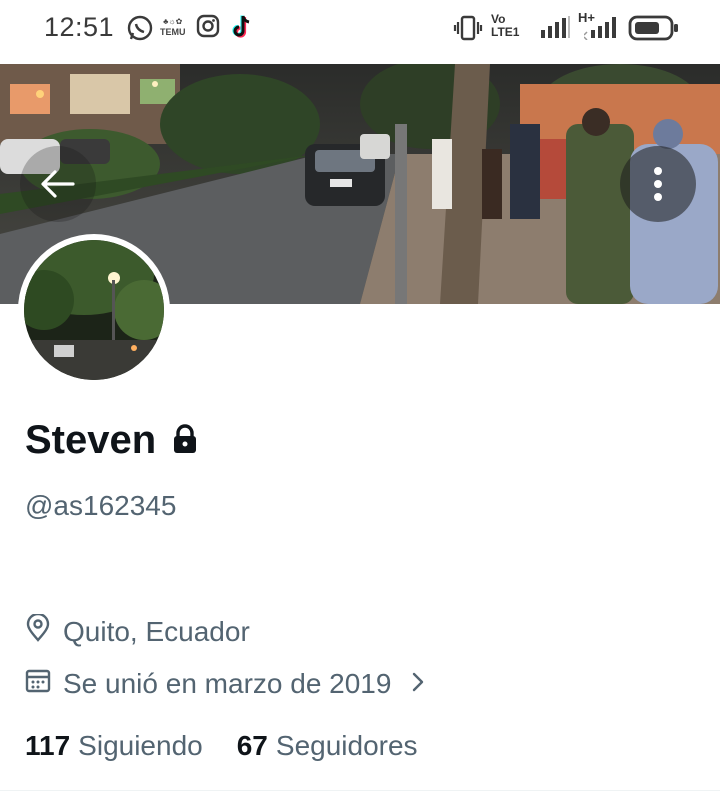 Image resolution: width=720 pixels, height=803 pixels. I want to click on following-count: 117, so click(48, 745).